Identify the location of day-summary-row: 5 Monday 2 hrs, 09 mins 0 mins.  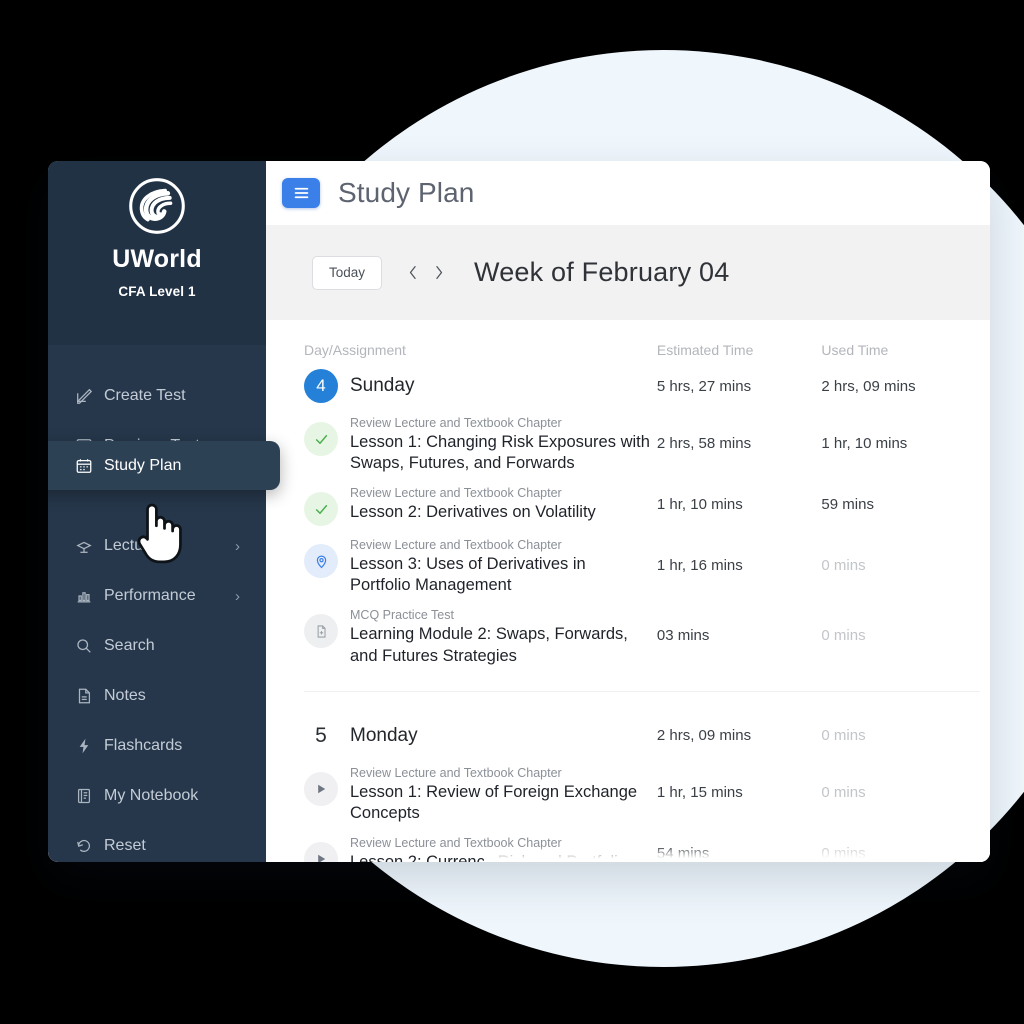
(642, 736).